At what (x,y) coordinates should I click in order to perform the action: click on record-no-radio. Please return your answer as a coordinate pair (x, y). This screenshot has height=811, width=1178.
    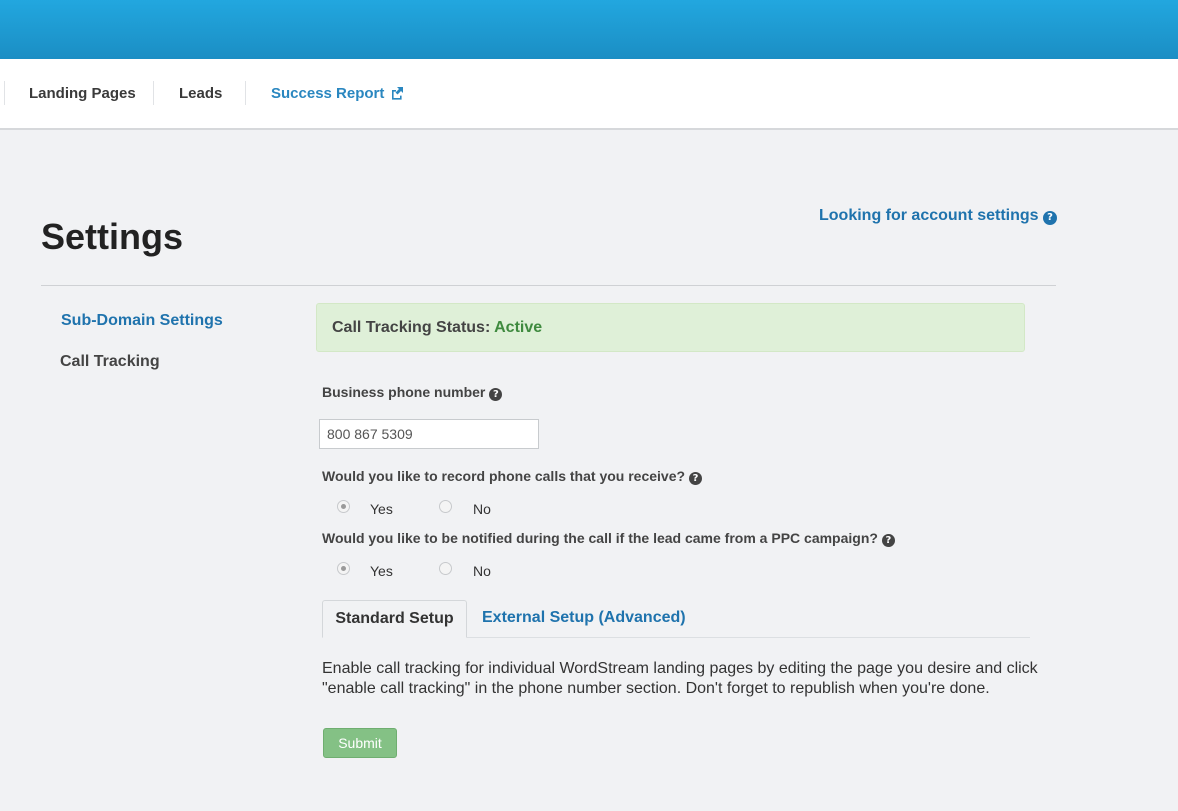
    Looking at the image, I should click on (445, 506).